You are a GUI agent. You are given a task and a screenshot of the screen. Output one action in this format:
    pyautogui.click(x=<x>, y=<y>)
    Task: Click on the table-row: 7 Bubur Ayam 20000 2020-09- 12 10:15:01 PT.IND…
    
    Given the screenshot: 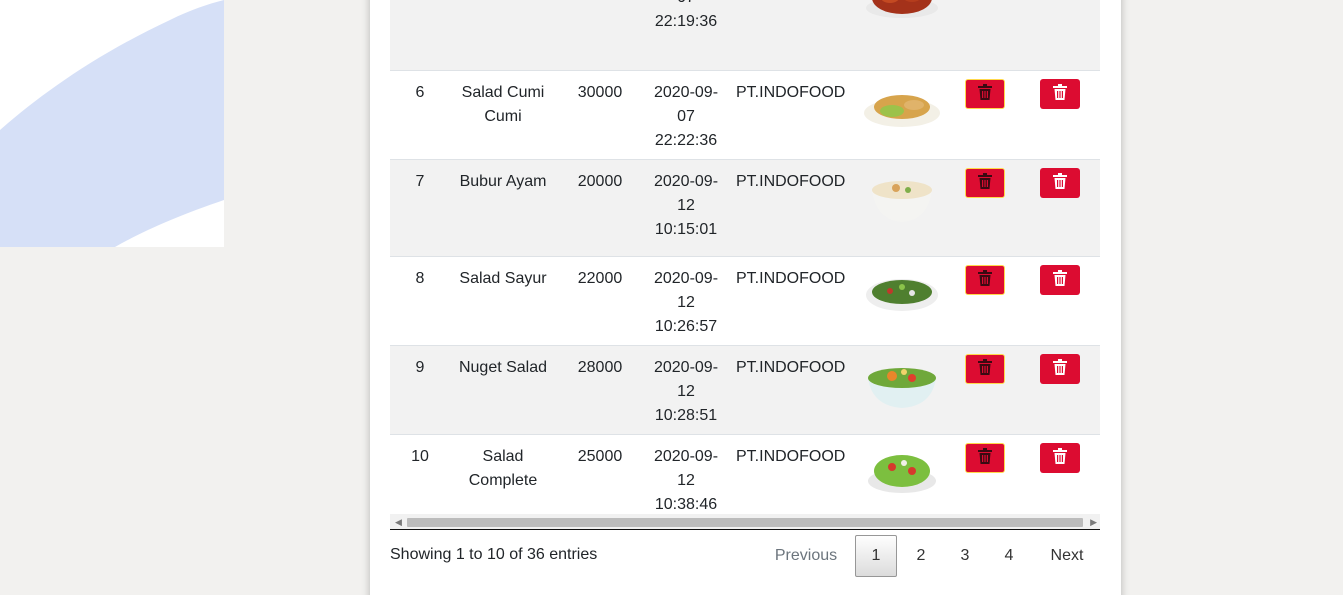 What is the action you would take?
    pyautogui.click(x=745, y=207)
    